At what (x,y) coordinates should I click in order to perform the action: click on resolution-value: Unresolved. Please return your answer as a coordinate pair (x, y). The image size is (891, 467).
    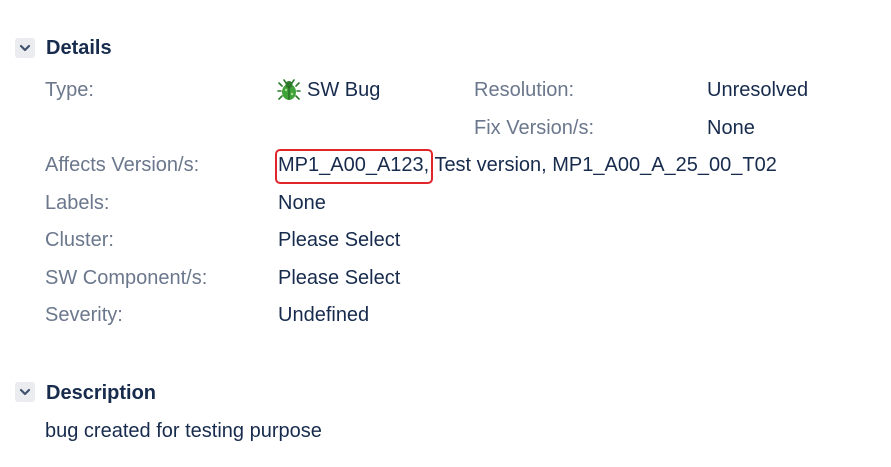
    Looking at the image, I should click on (758, 90).